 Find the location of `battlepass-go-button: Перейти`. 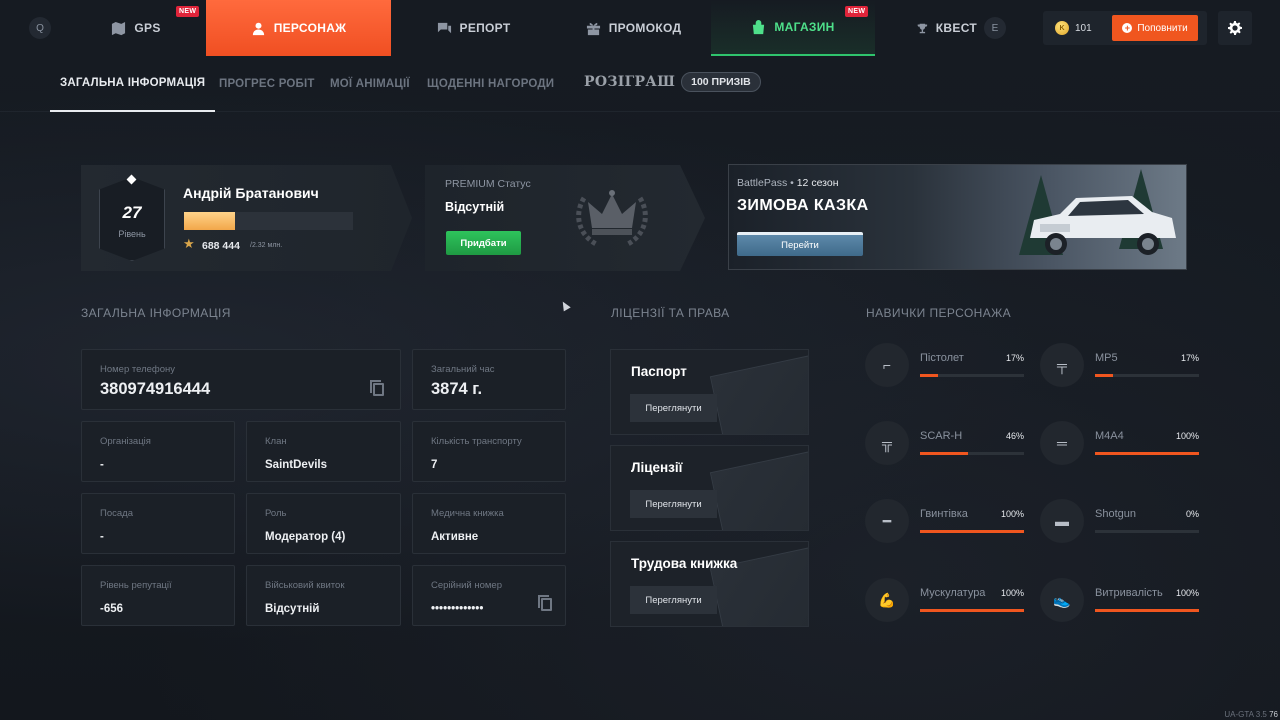

battlepass-go-button: Перейти is located at coordinates (800, 244).